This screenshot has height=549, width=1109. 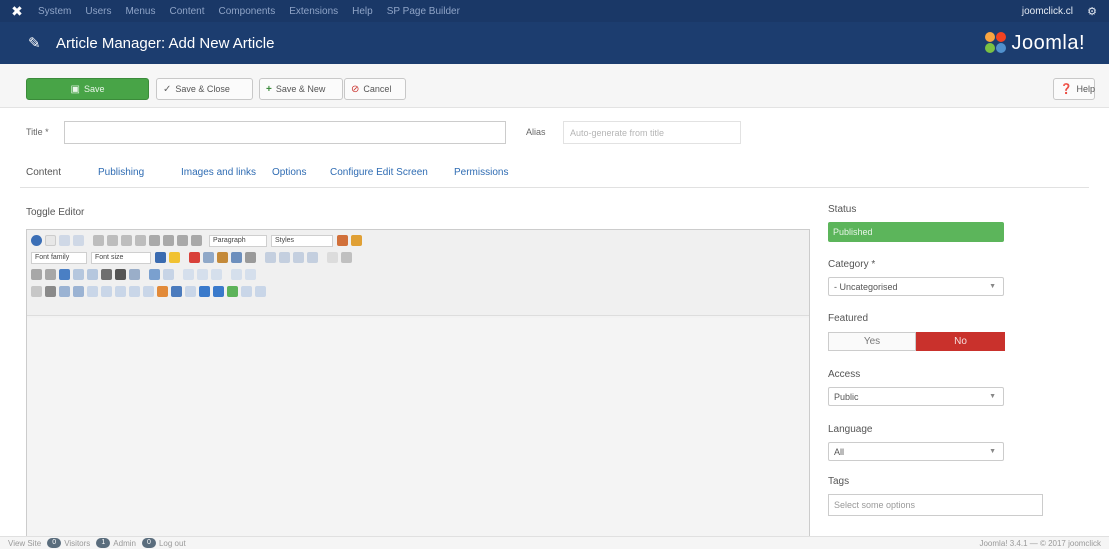 What do you see at coordinates (916, 232) in the screenshot?
I see `status-select: Published` at bounding box center [916, 232].